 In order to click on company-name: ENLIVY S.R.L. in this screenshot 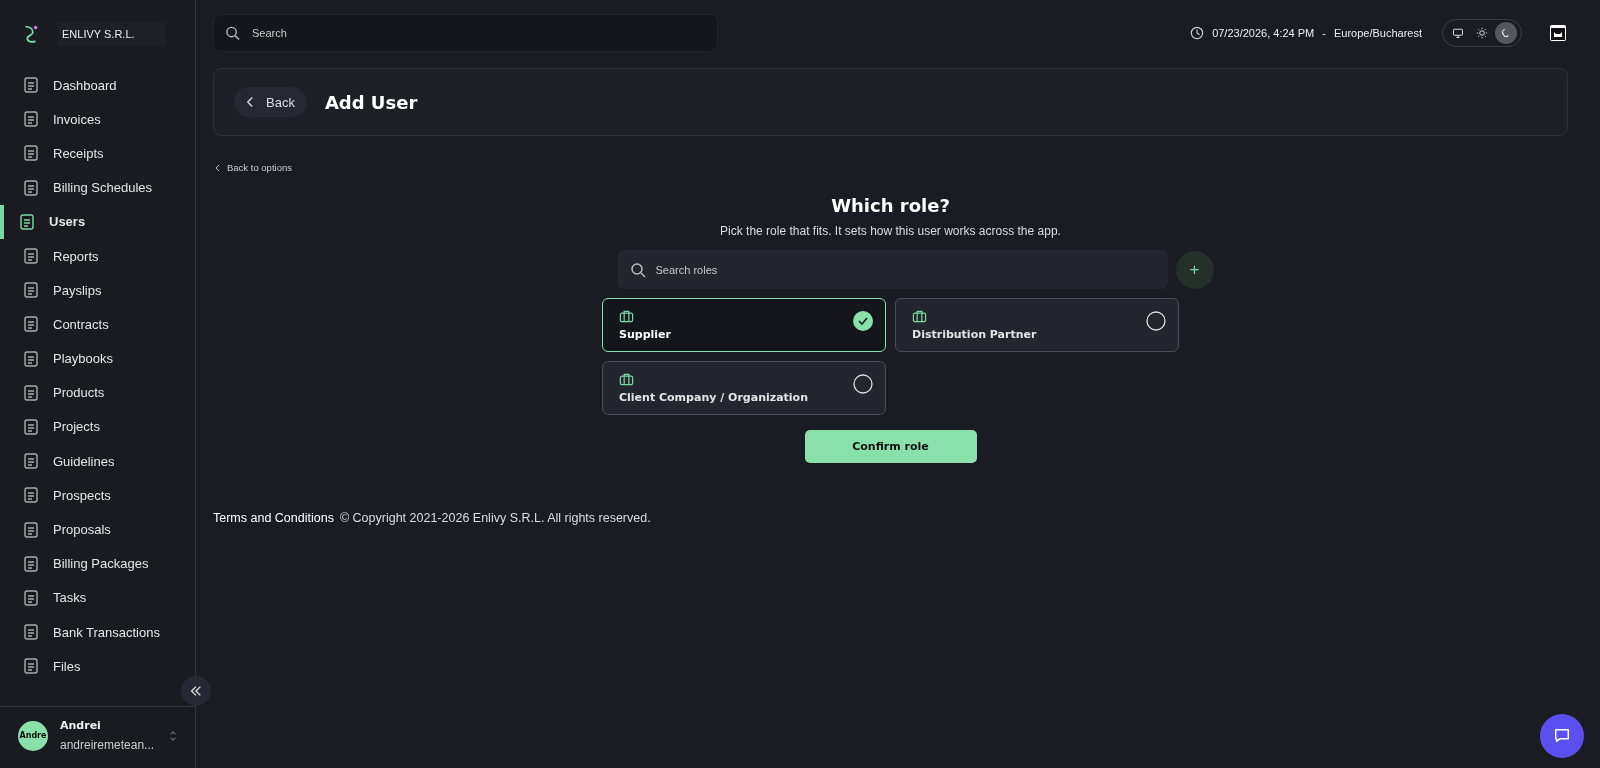, I will do `click(111, 34)`.